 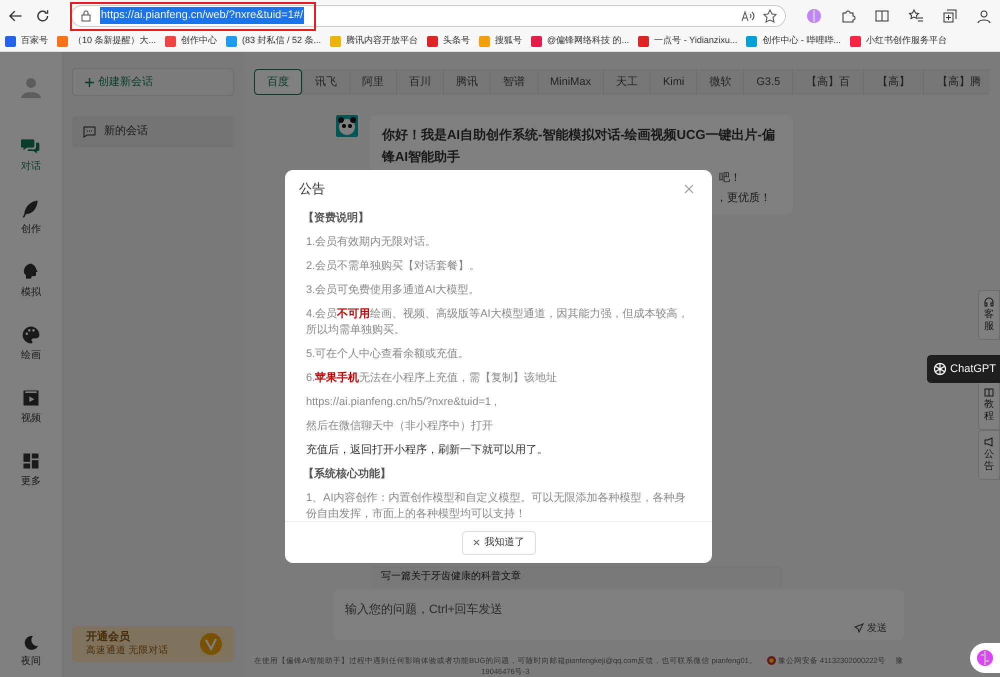 What do you see at coordinates (770, 15) in the screenshot?
I see `star-icon` at bounding box center [770, 15].